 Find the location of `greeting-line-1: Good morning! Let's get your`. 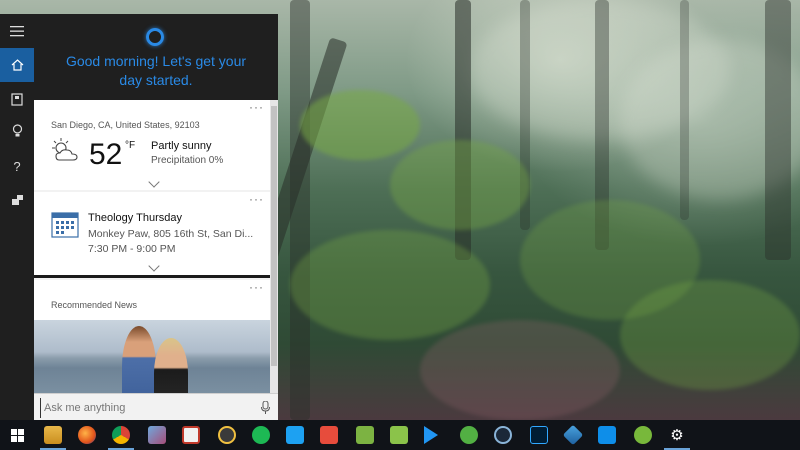

greeting-line-1: Good morning! Let's get your is located at coordinates (156, 61).